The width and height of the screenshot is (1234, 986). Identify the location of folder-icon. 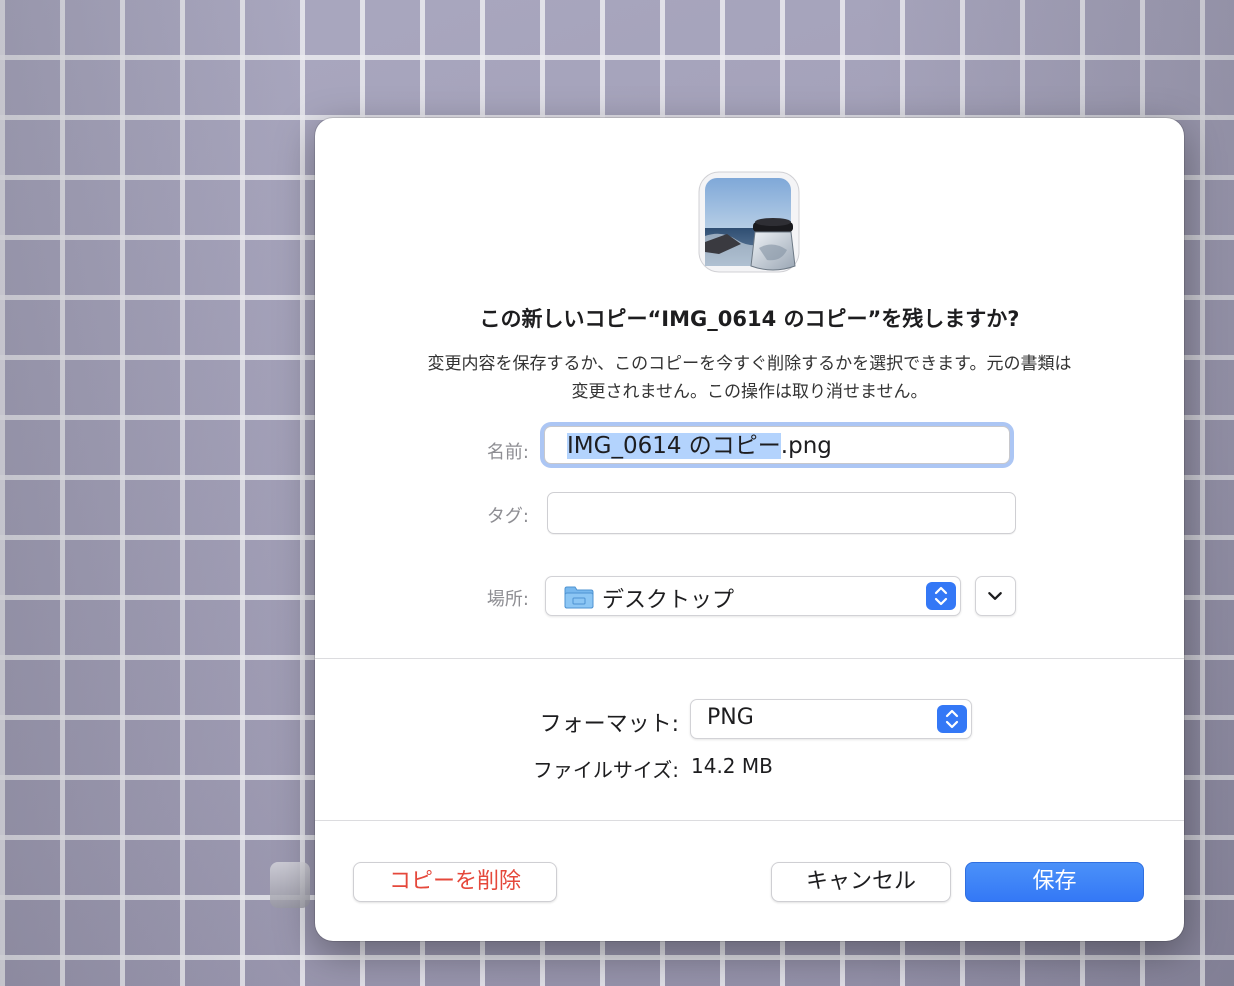
(579, 597).